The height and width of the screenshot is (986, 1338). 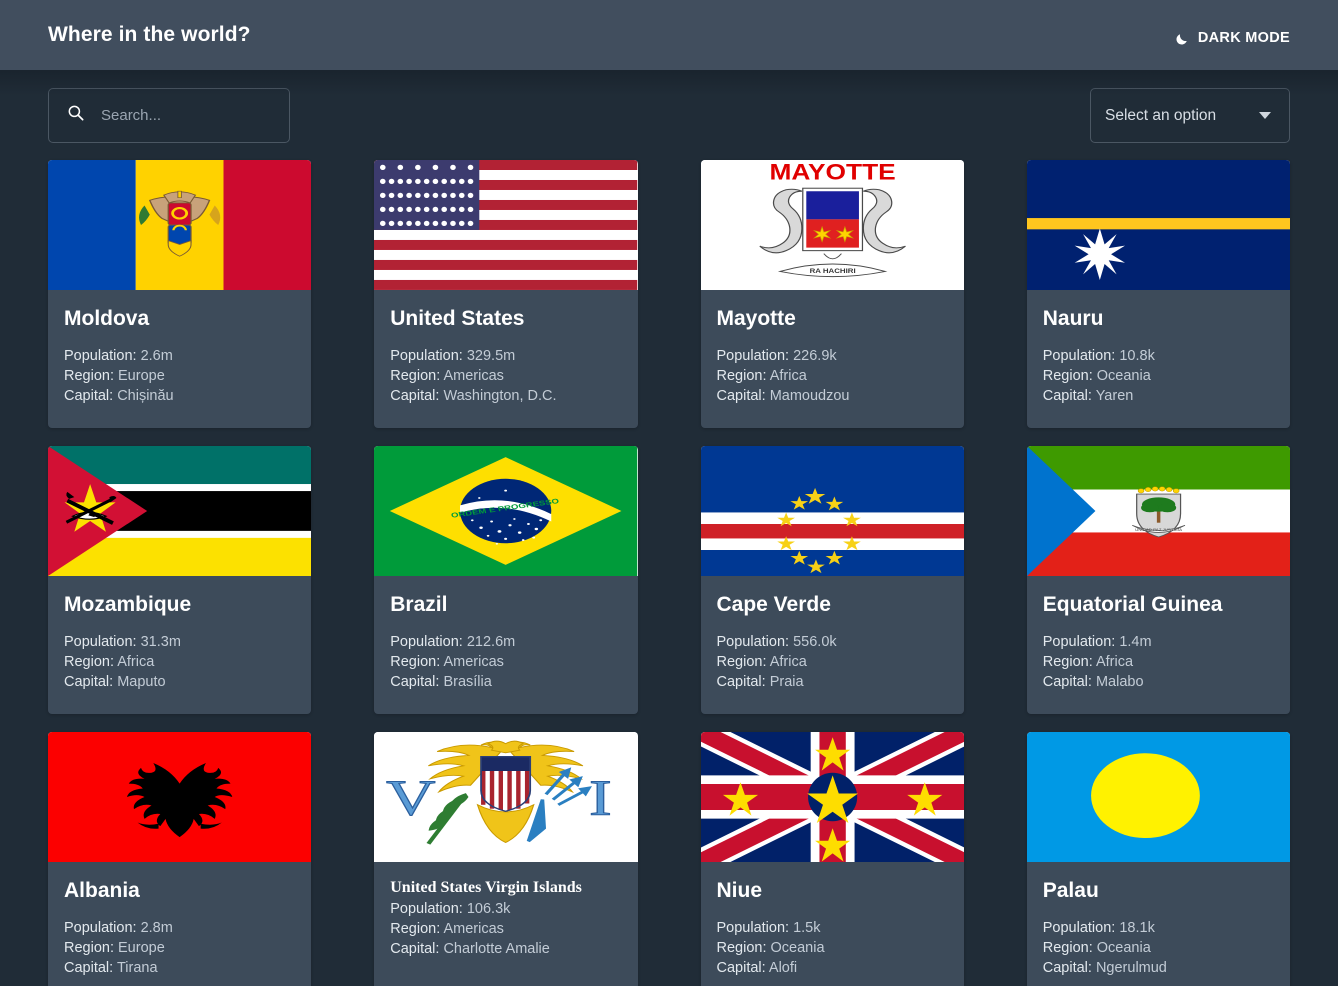 What do you see at coordinates (186, 115) in the screenshot?
I see `search-input` at bounding box center [186, 115].